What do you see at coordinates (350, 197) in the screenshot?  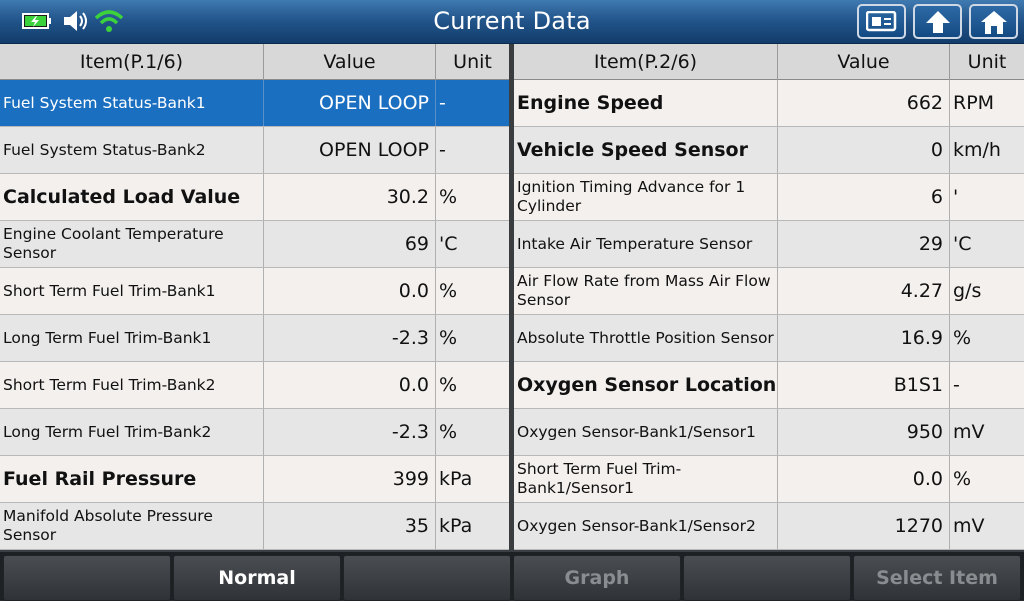 I see `row-value: 30.2` at bounding box center [350, 197].